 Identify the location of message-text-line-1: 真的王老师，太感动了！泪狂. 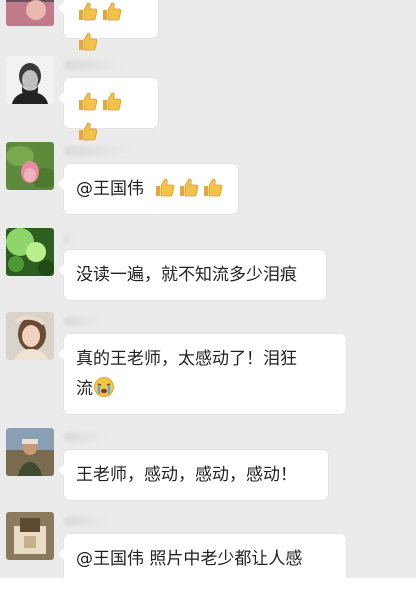
(186, 359).